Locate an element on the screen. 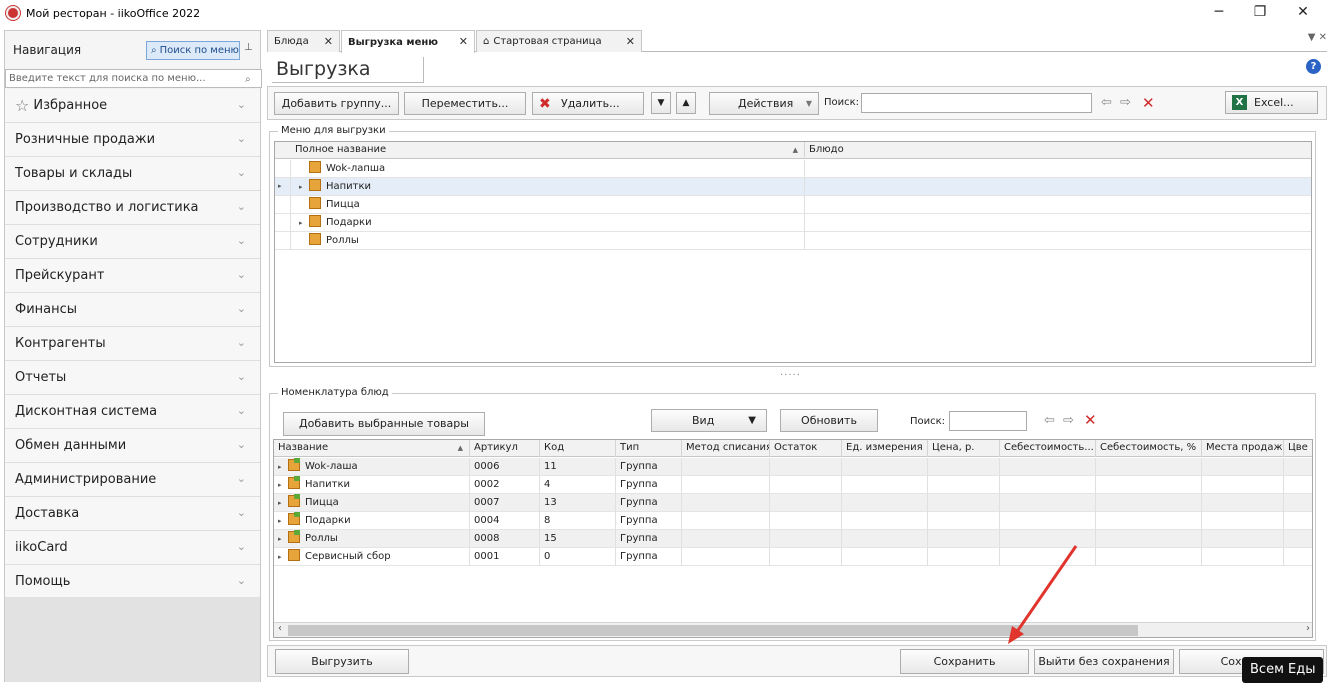  column-header: Артикул is located at coordinates (505, 448).